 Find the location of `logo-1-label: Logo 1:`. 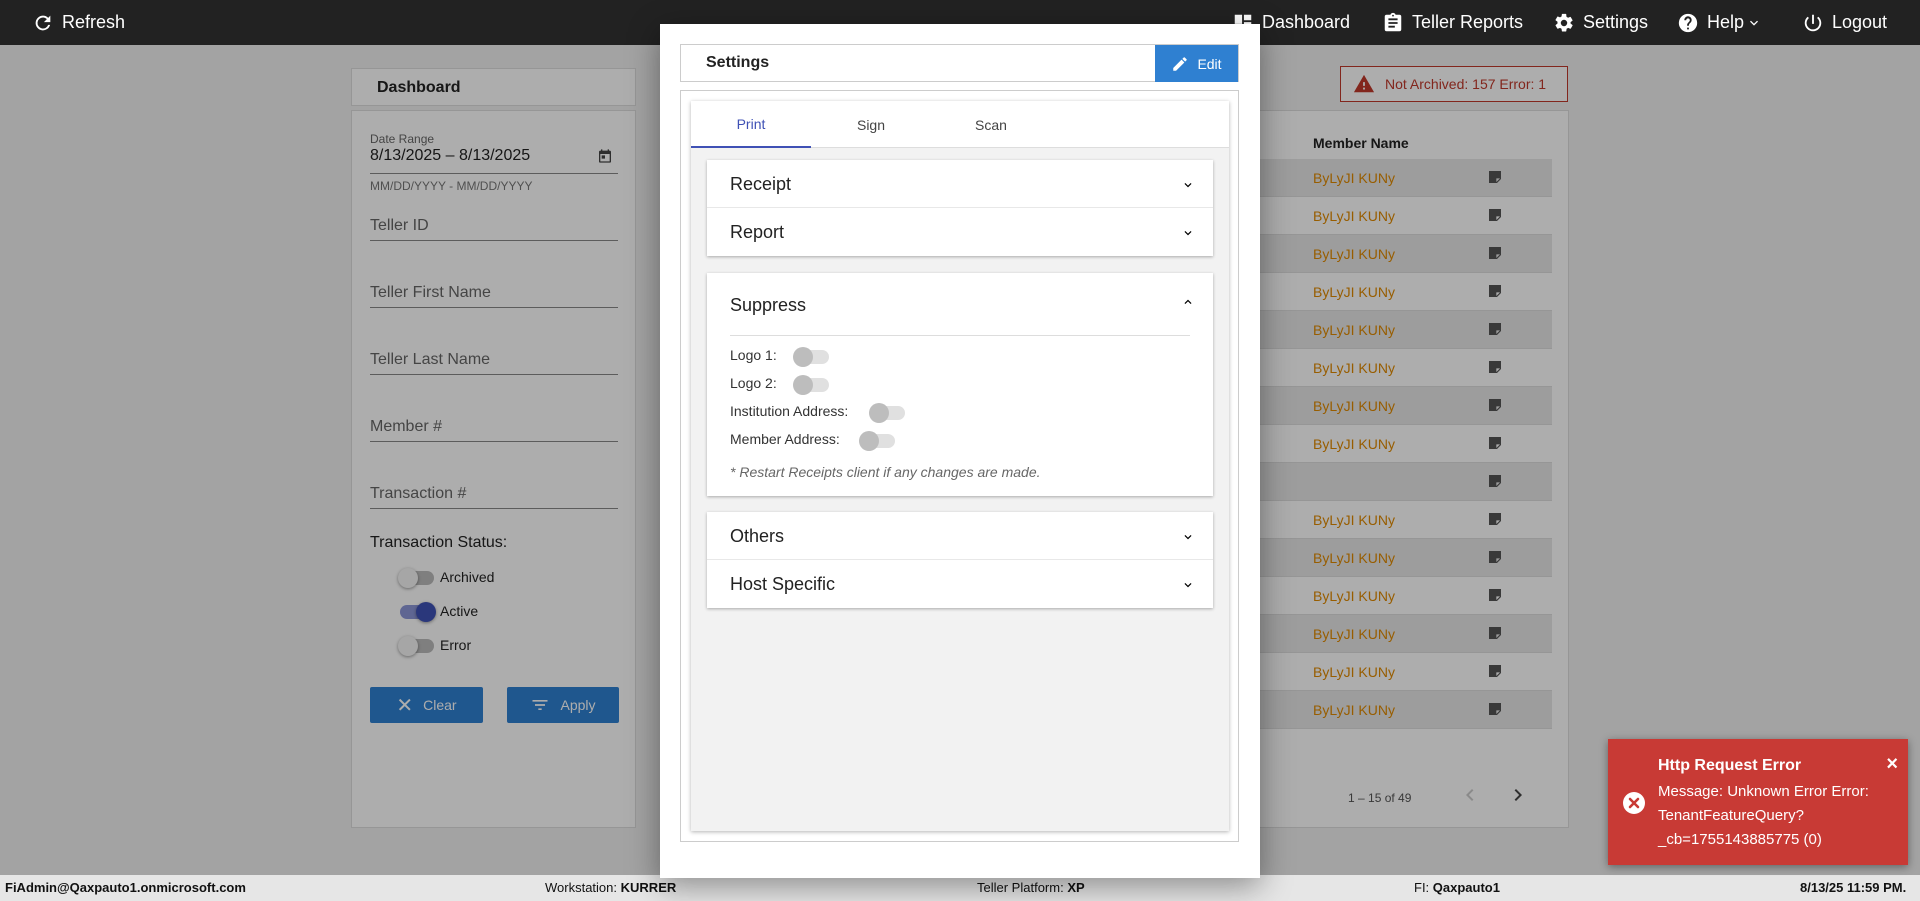

logo-1-label: Logo 1: is located at coordinates (753, 355).